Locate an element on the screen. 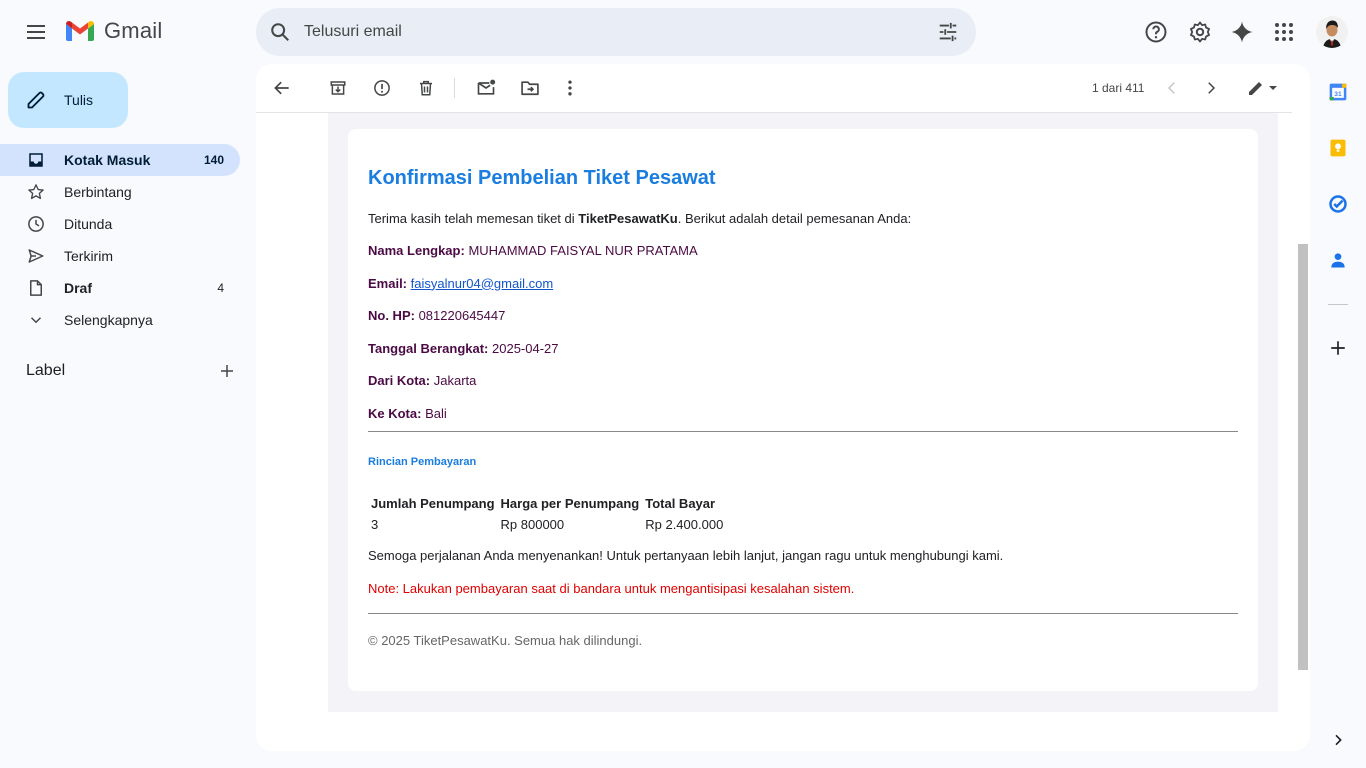 The image size is (1366, 768). arrow-back-icon is located at coordinates (281, 88).